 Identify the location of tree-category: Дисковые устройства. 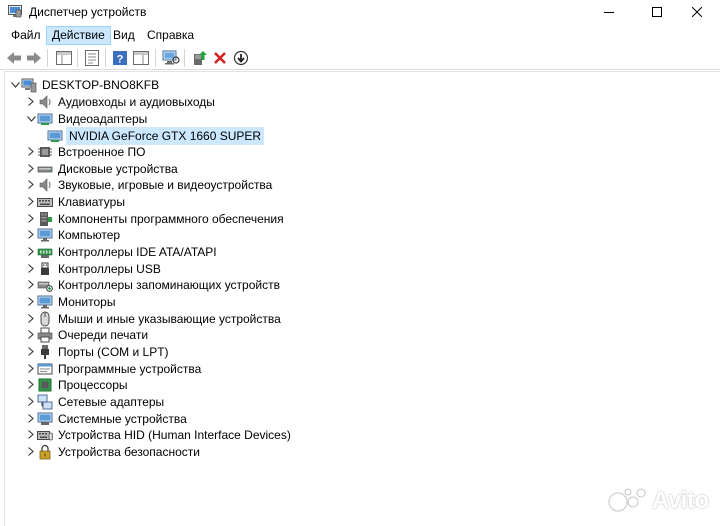
(102, 168).